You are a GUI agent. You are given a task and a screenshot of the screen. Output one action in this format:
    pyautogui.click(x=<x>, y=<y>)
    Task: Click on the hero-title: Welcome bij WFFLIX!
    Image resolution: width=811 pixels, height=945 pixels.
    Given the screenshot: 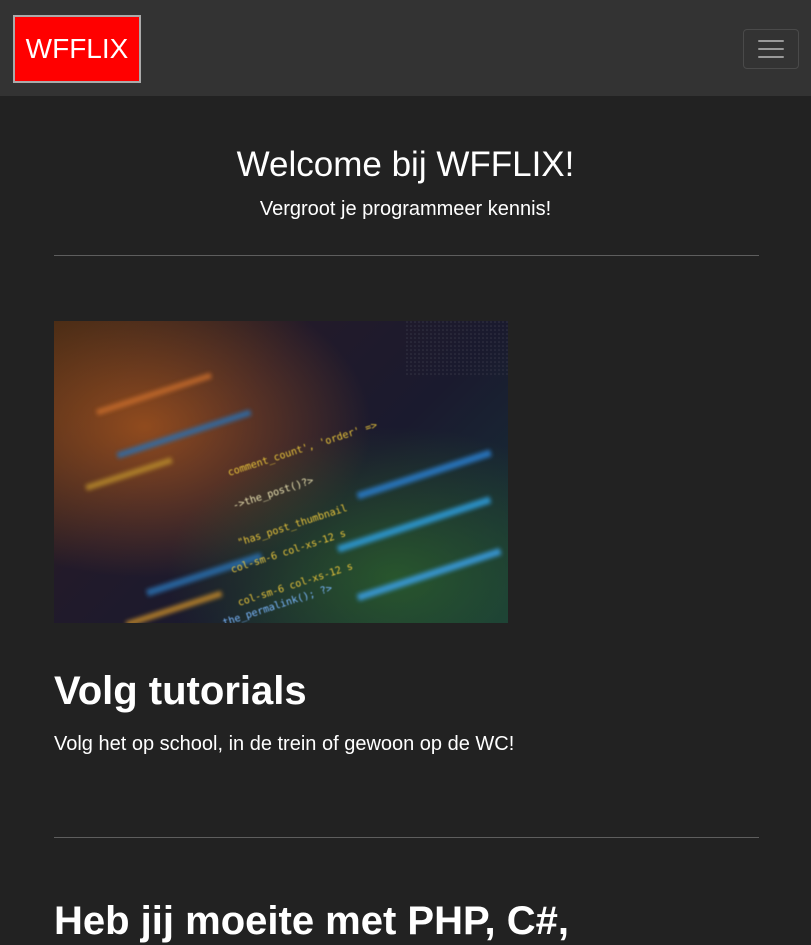 What is the action you would take?
    pyautogui.click(x=405, y=164)
    